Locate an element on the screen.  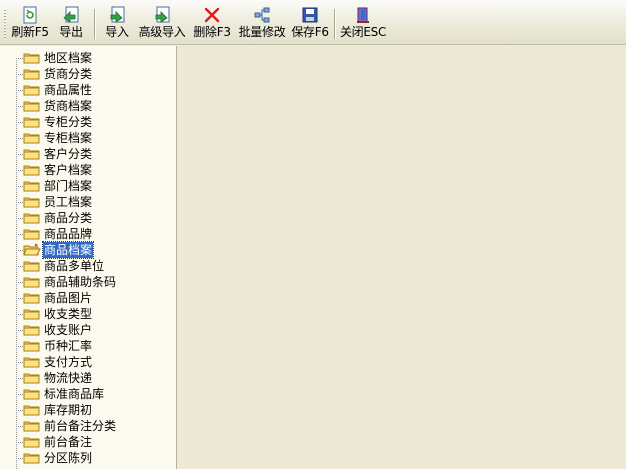
toolbar-grip is located at coordinates (5, 24).